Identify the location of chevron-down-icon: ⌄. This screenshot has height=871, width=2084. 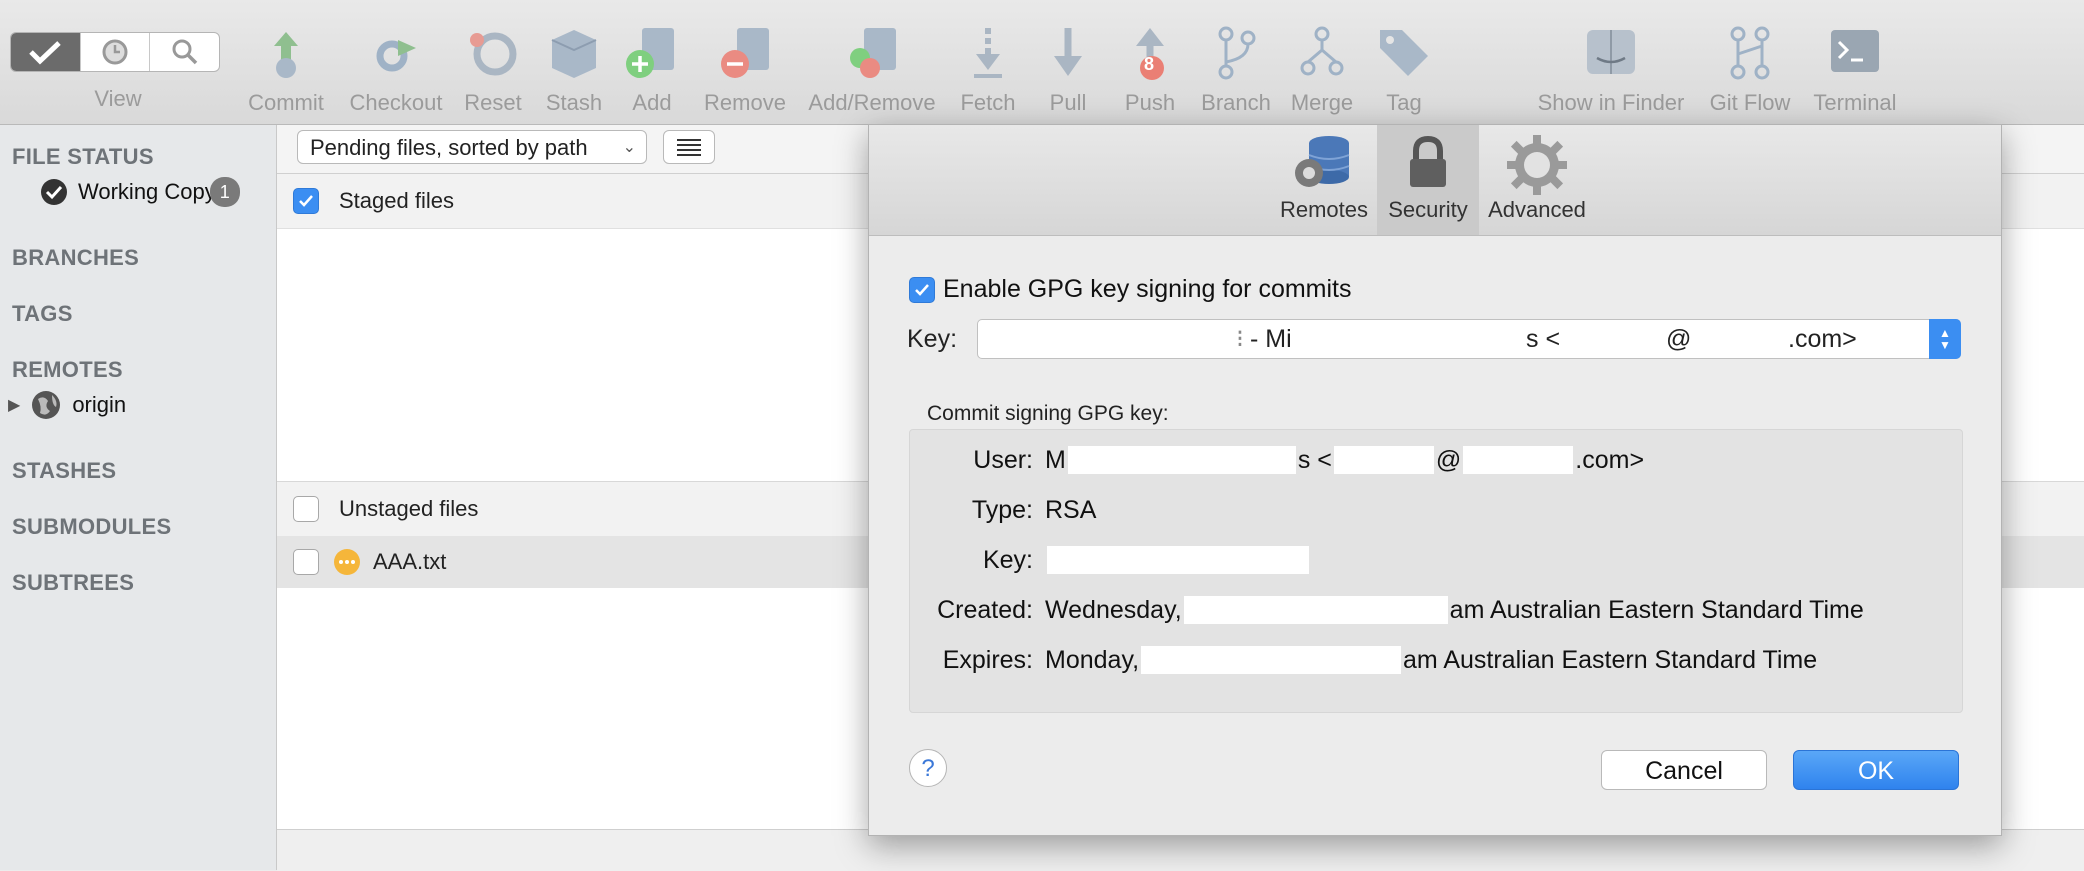
(629, 147).